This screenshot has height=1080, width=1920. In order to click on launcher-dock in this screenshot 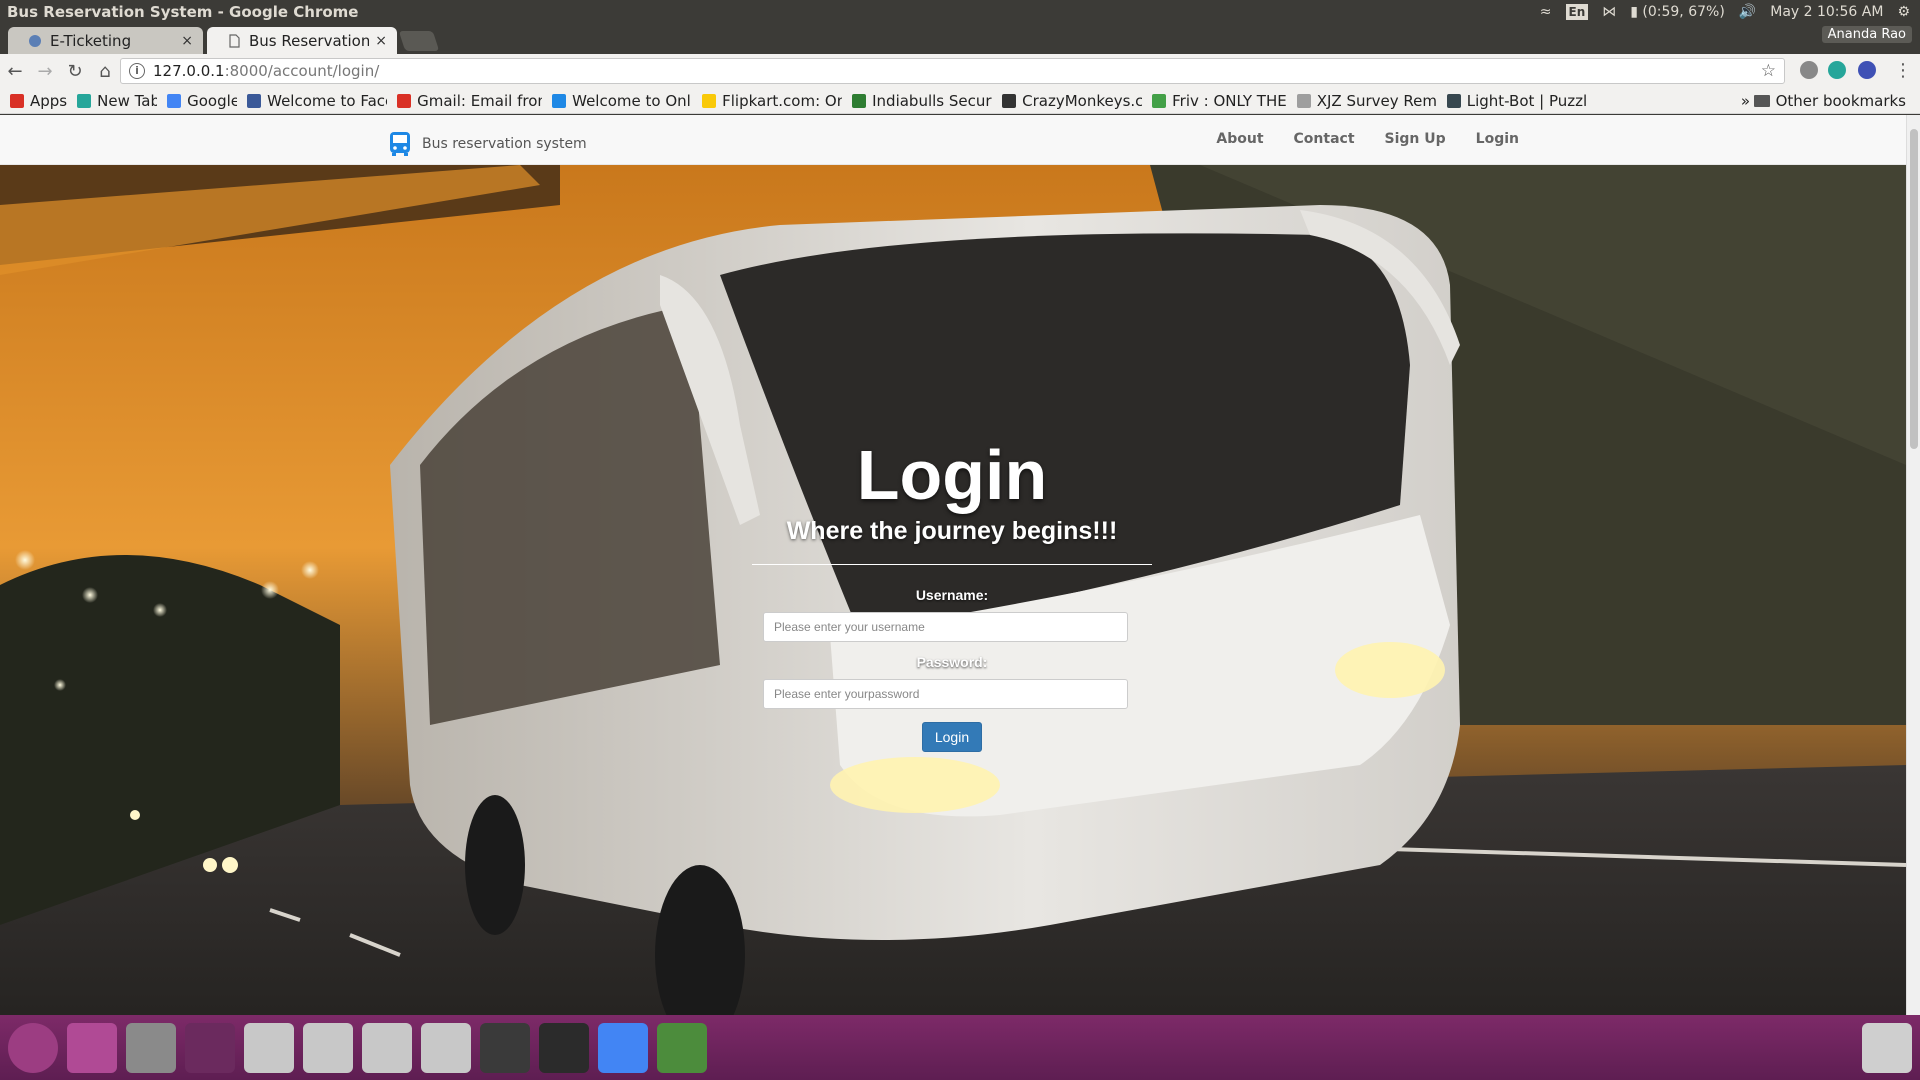, I will do `click(960, 1047)`.